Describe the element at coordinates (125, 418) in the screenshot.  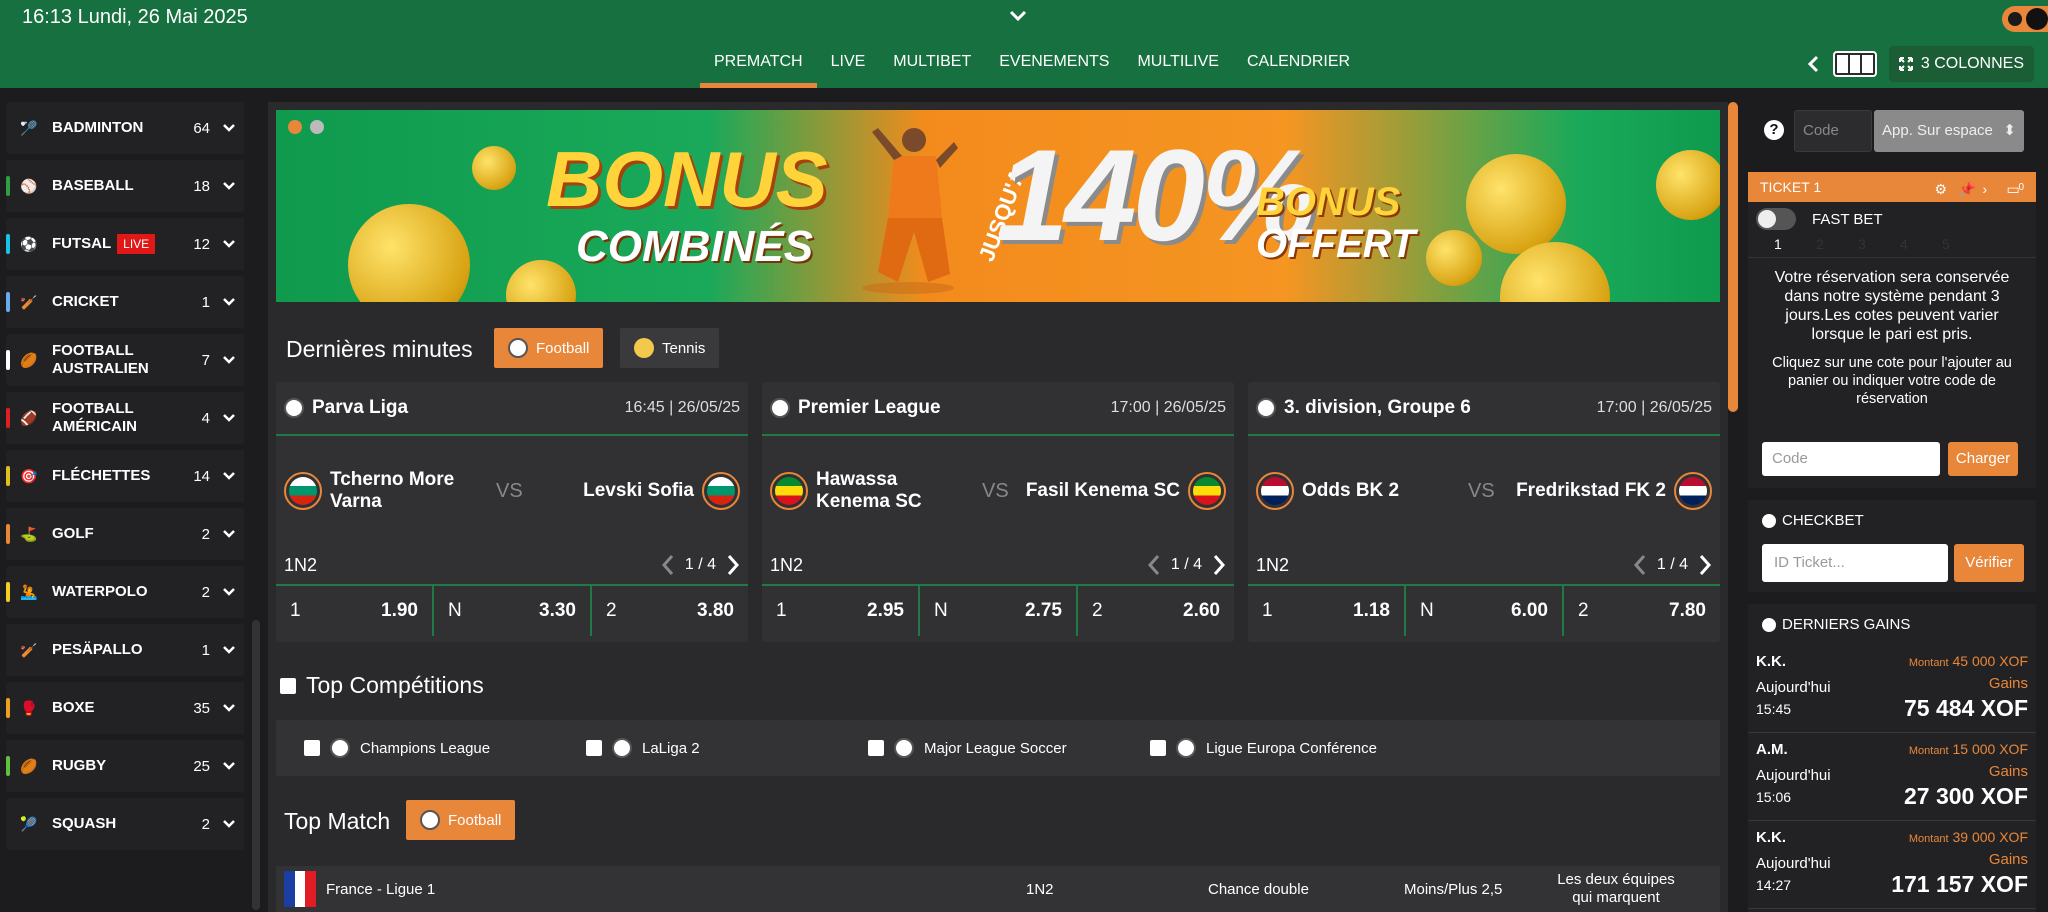
I see `sidebar-item-football-am-ricain: 🏈 FOOTBALL AMÉRICAIN 4` at that location.